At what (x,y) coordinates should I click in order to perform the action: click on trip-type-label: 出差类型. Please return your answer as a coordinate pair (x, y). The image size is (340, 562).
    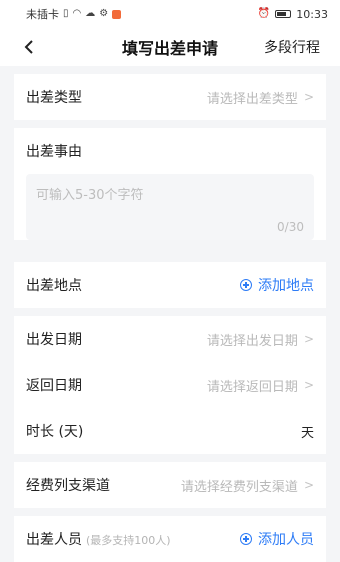
    Looking at the image, I should click on (54, 98).